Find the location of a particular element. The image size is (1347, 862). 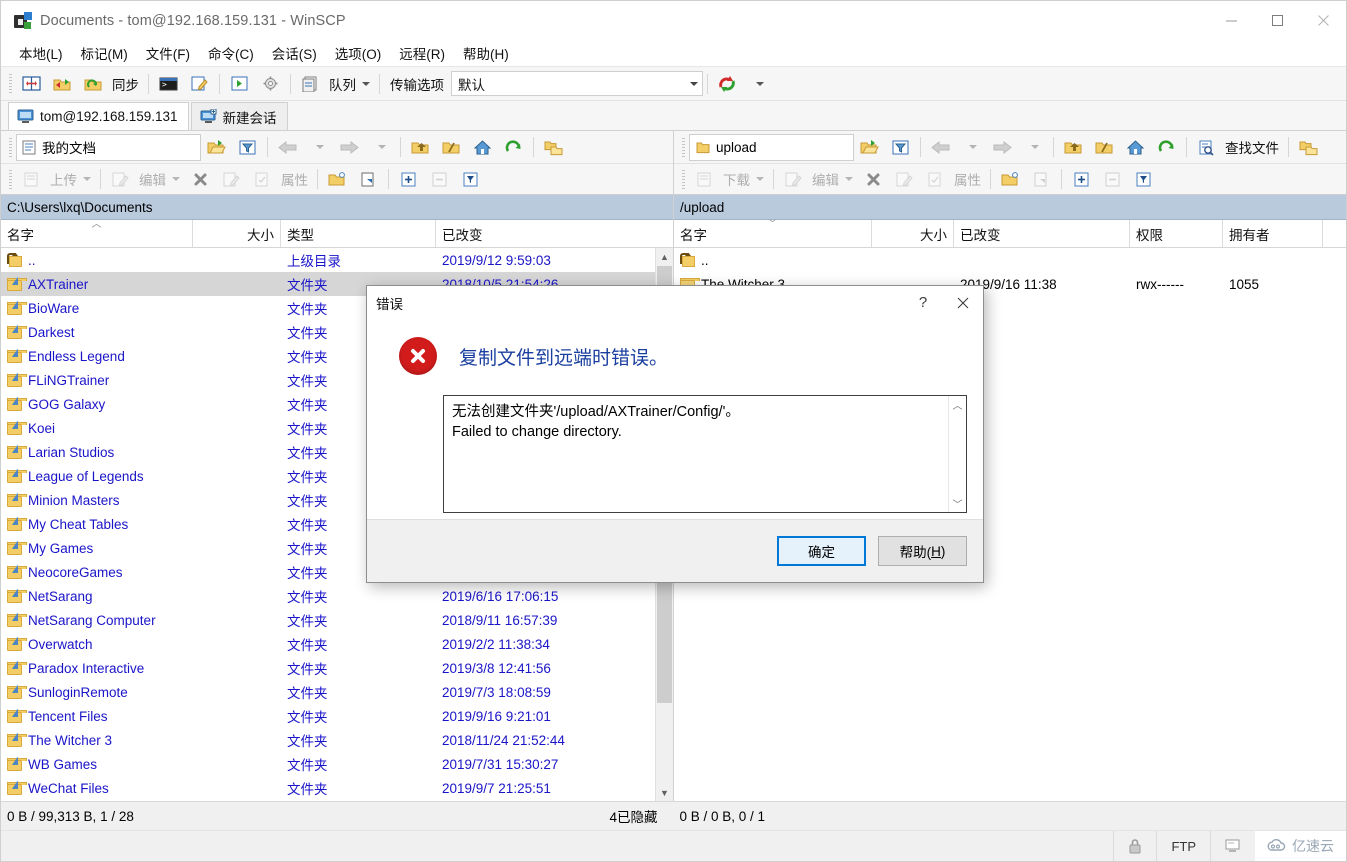

local-path-grip is located at coordinates (10, 147).